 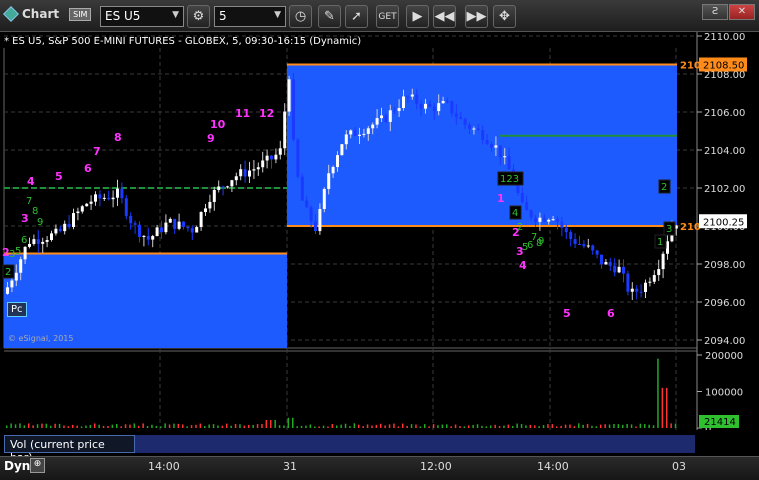 What do you see at coordinates (724, 341) in the screenshot?
I see `price-tick-label: 2094.00` at bounding box center [724, 341].